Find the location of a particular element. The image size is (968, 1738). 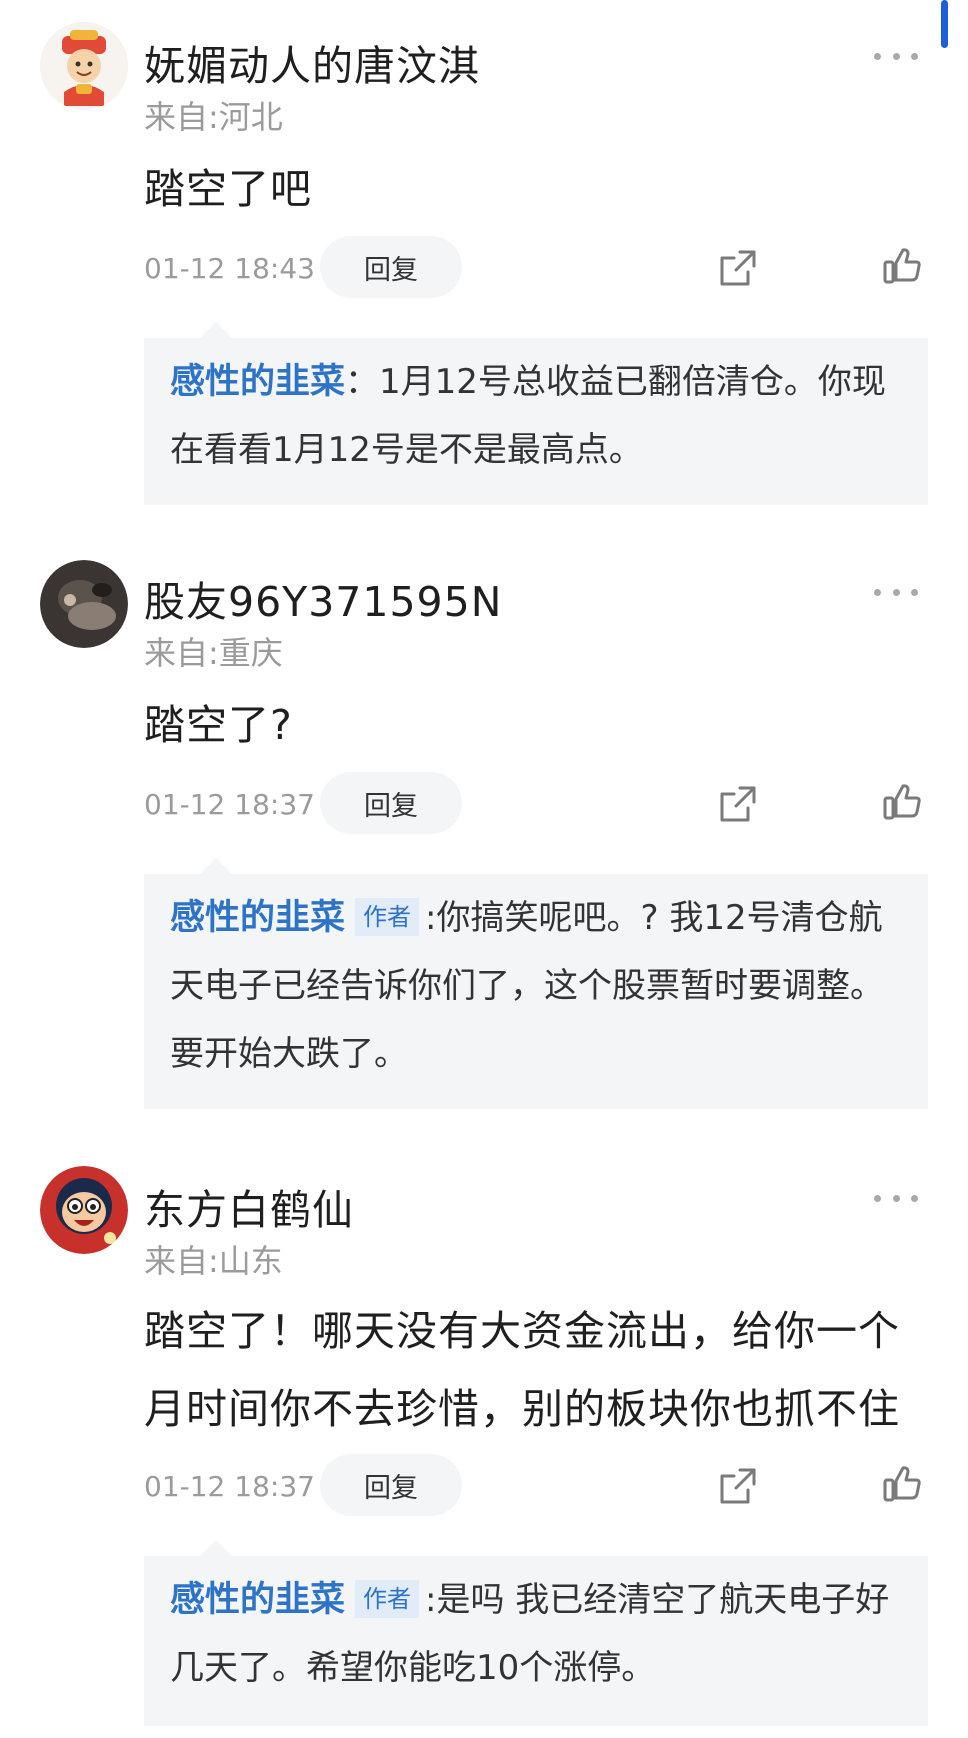

comment-timestamp: 01-12 18:43 is located at coordinates (229, 268).